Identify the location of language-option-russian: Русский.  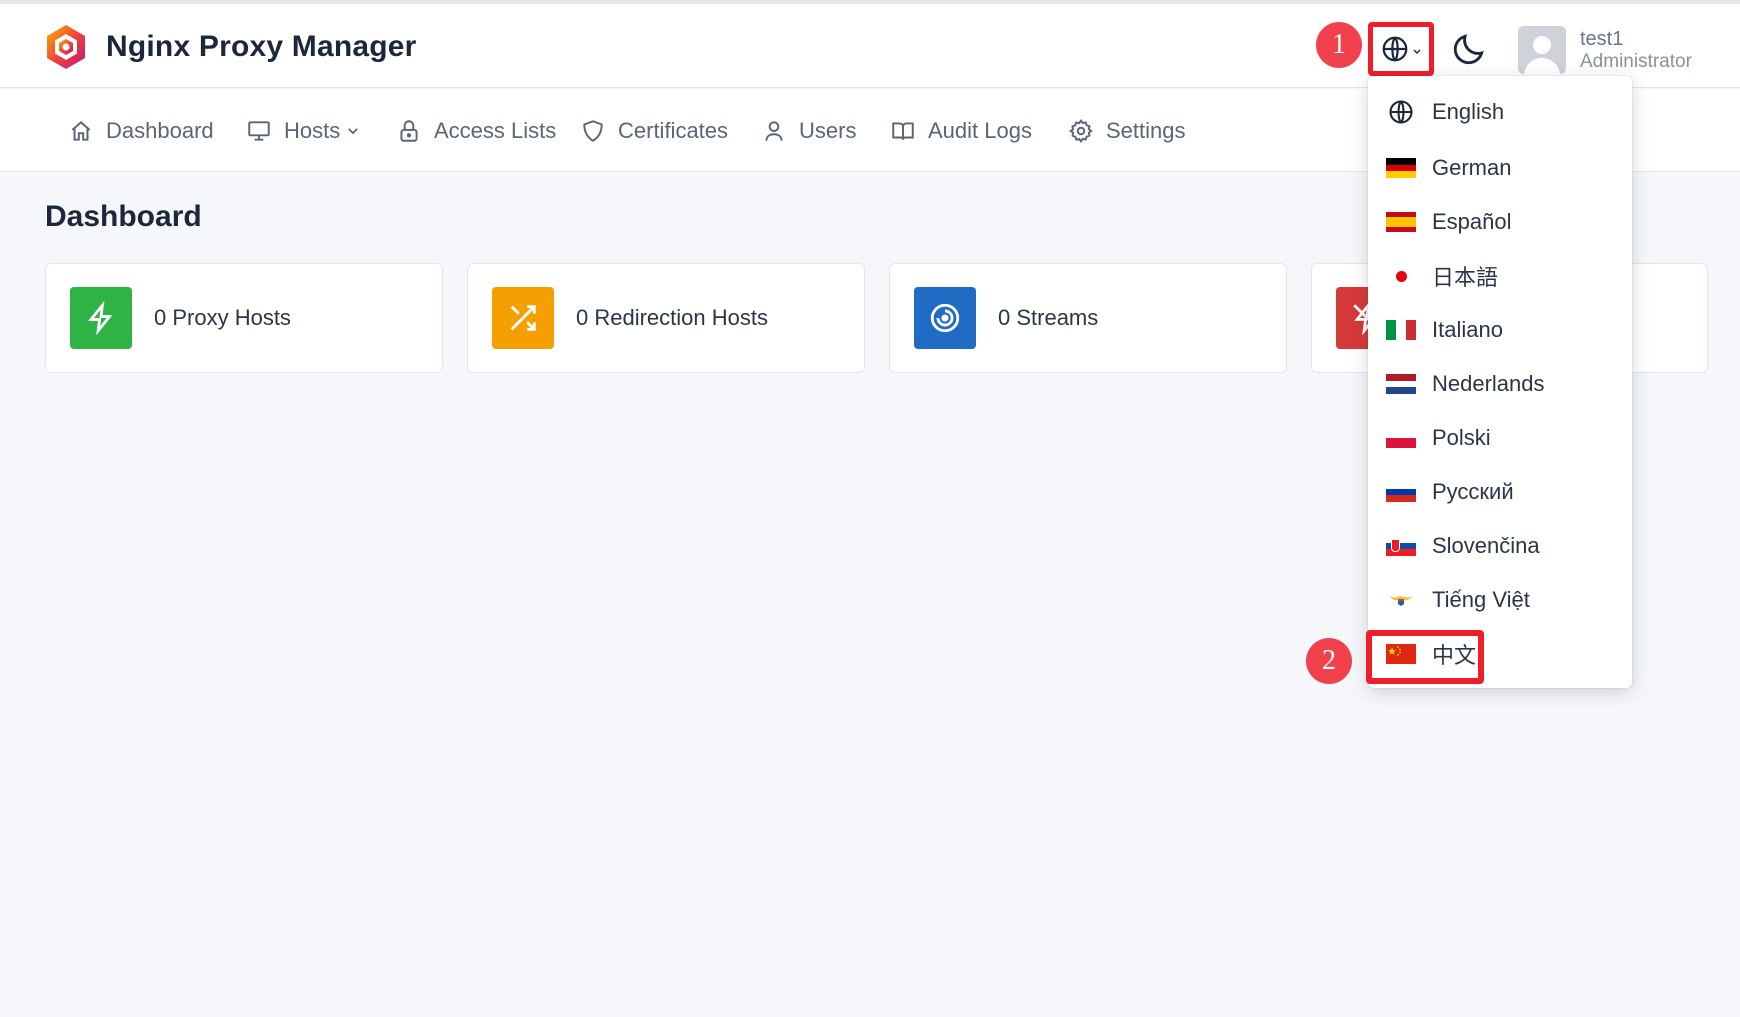
(1450, 492).